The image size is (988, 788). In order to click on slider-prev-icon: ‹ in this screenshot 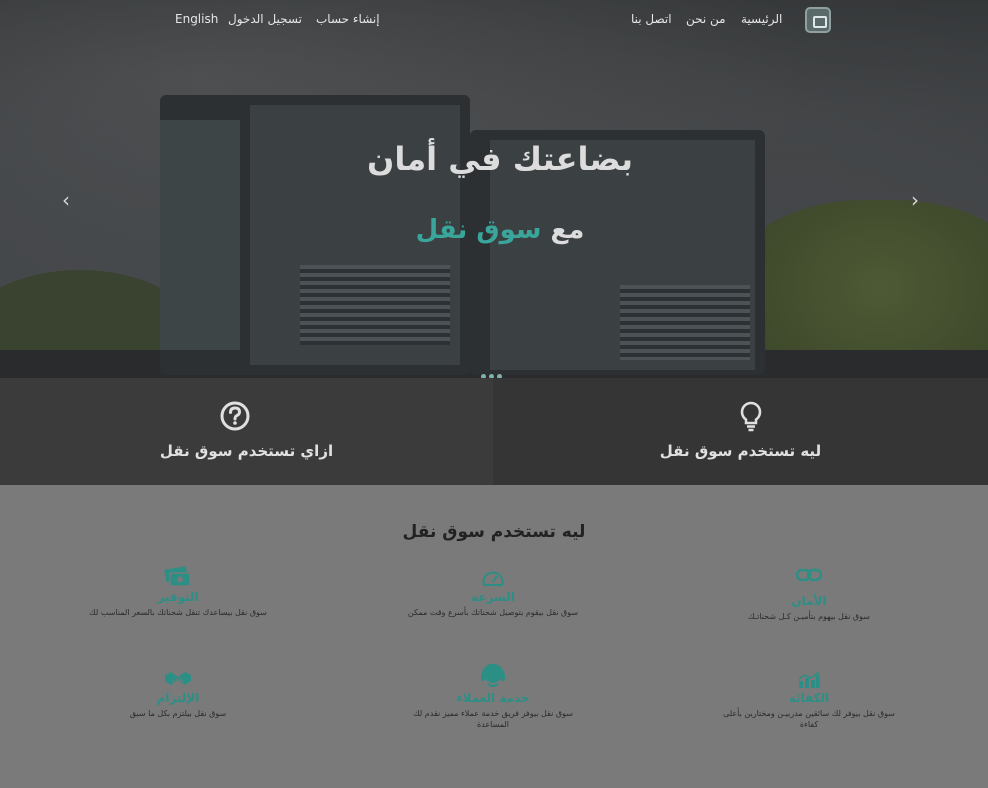, I will do `click(66, 200)`.